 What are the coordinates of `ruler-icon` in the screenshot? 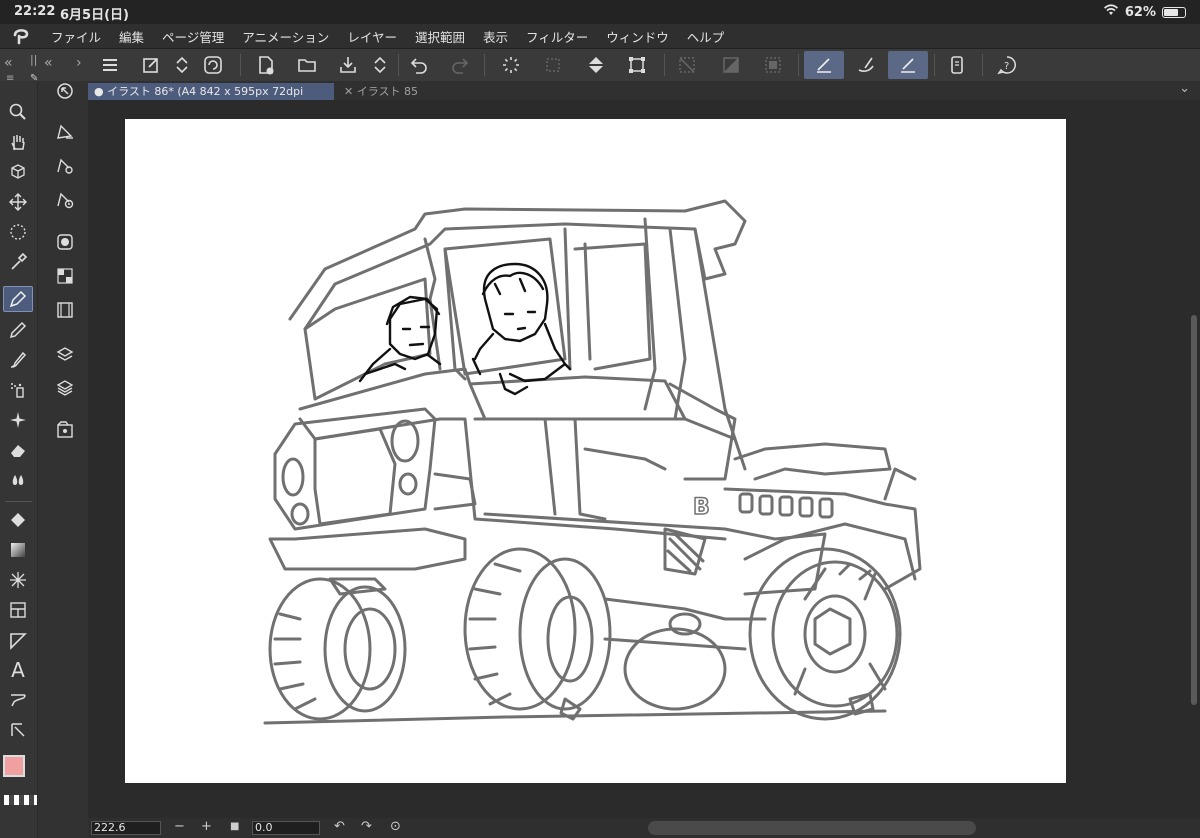 It's located at (18, 640).